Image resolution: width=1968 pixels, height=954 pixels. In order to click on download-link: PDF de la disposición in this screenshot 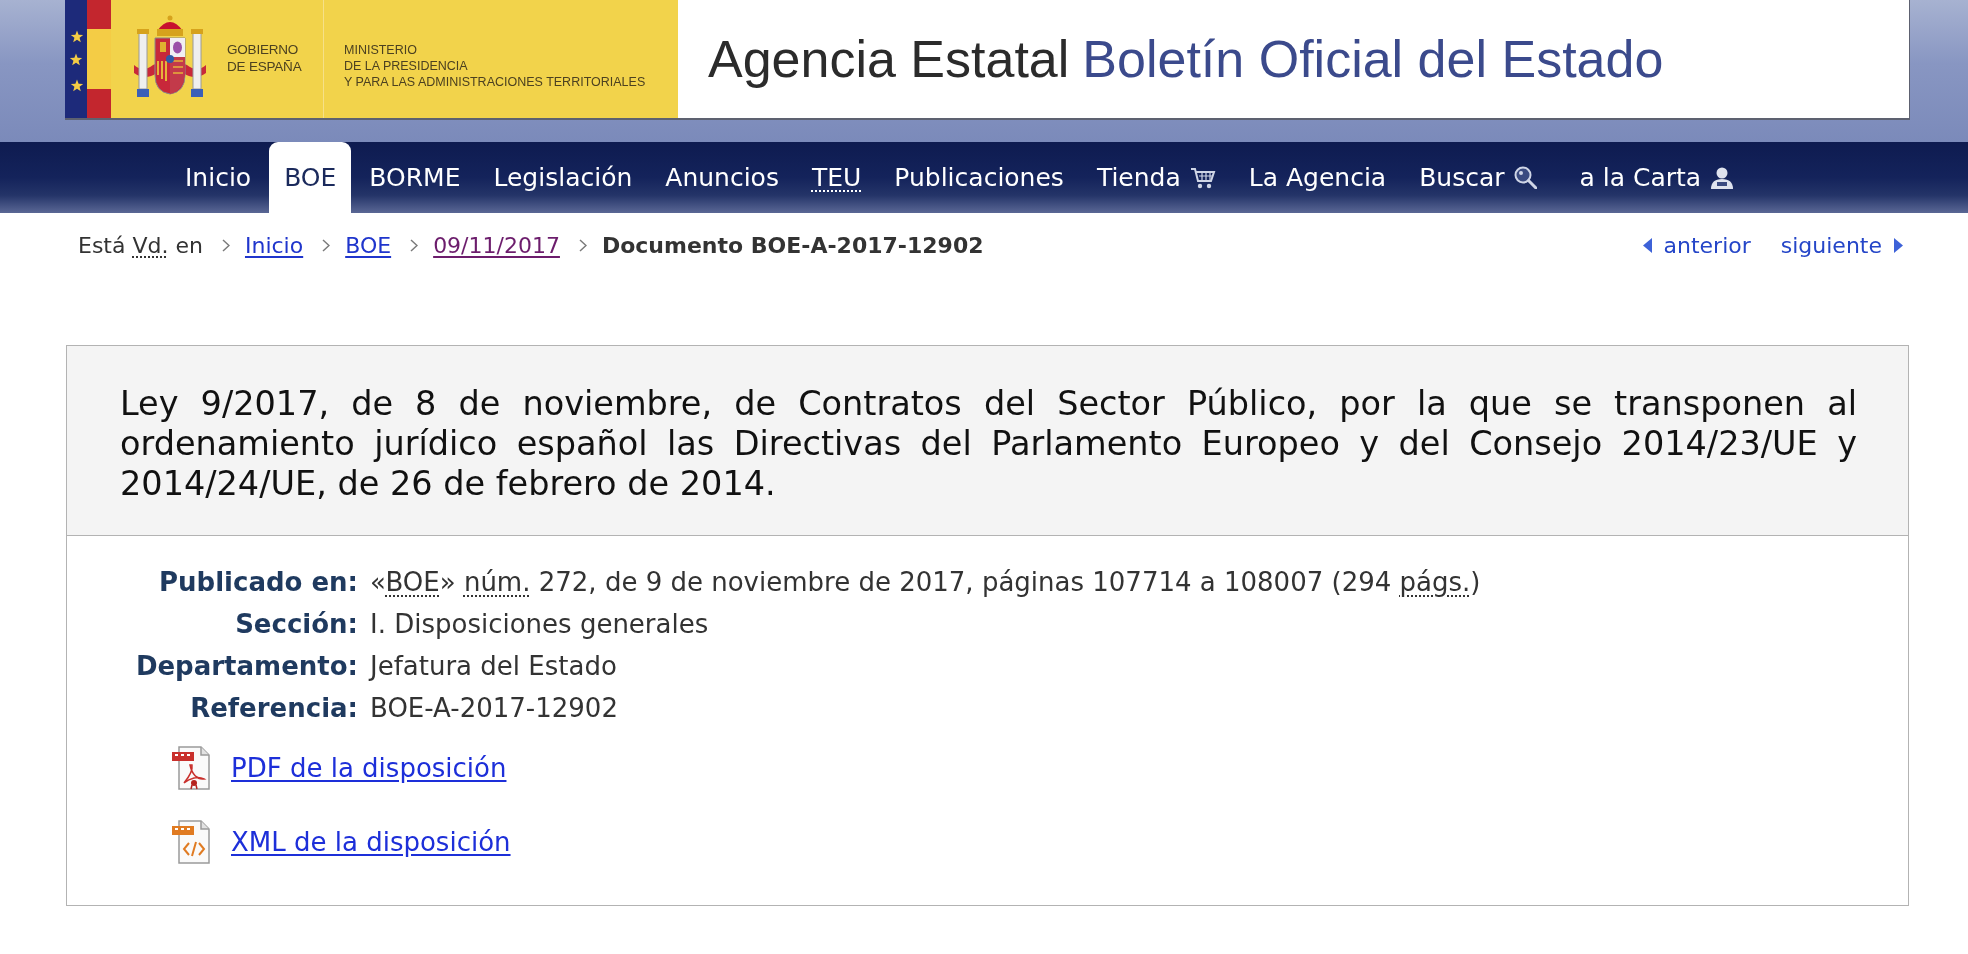, I will do `click(369, 768)`.